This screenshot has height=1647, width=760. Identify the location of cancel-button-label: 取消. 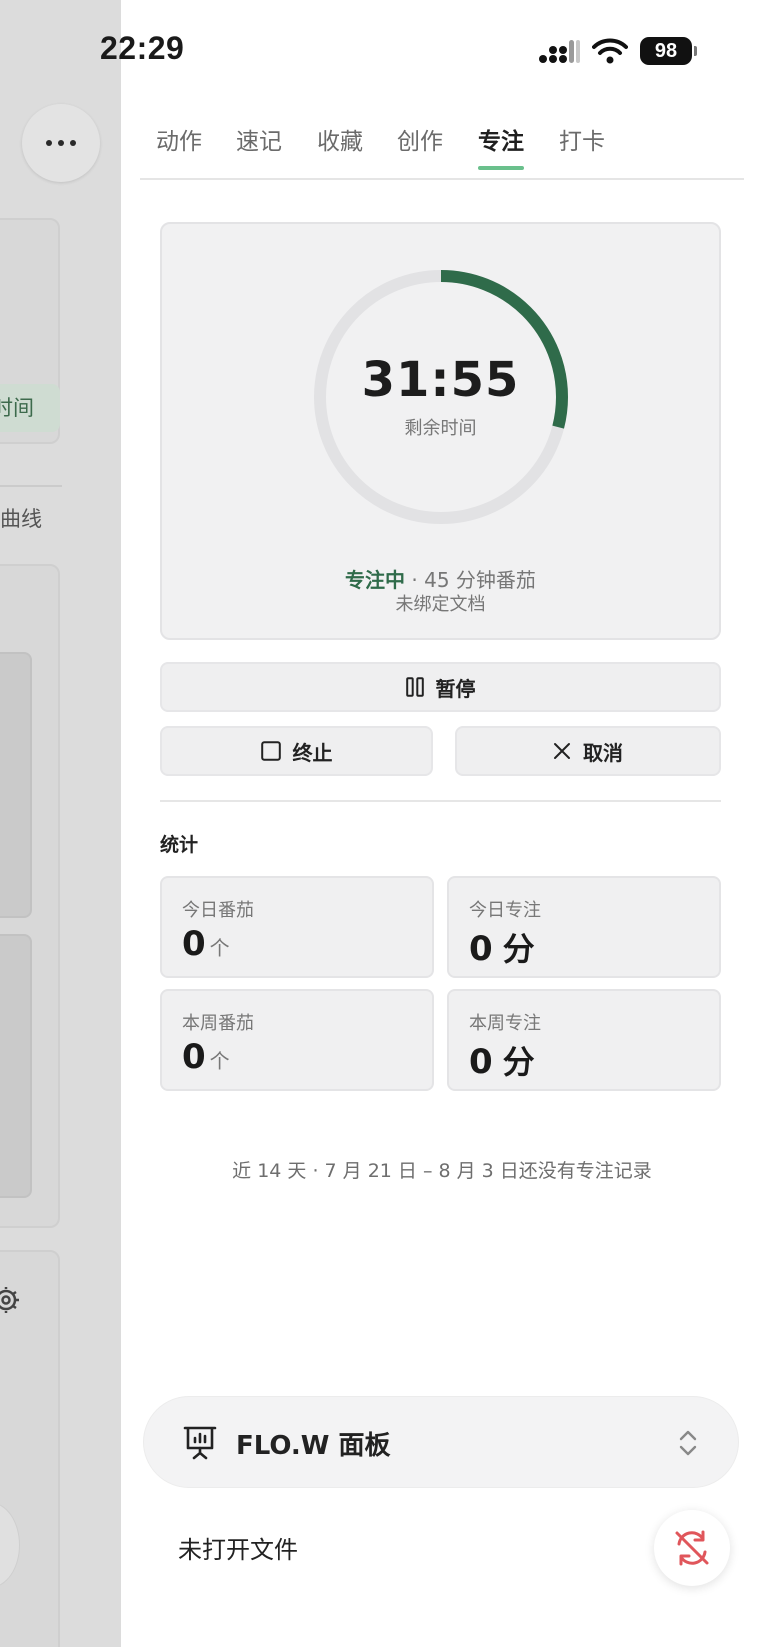
(603, 752).